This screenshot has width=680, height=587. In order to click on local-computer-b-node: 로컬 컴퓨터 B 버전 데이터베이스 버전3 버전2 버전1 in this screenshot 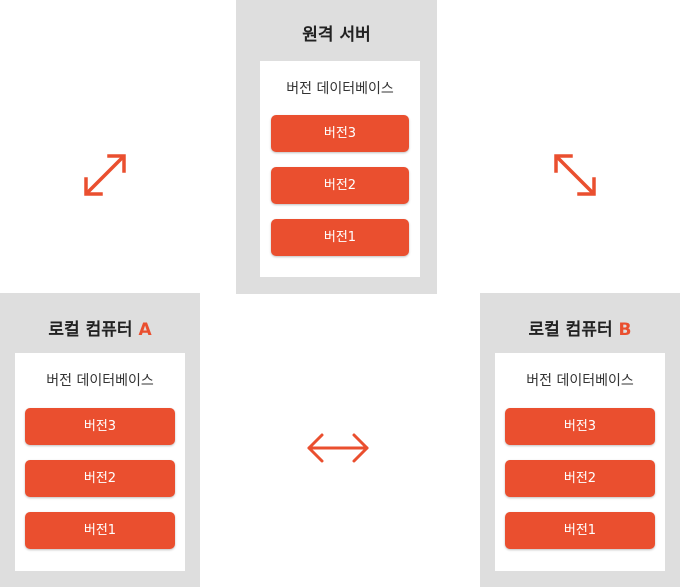, I will do `click(580, 440)`.